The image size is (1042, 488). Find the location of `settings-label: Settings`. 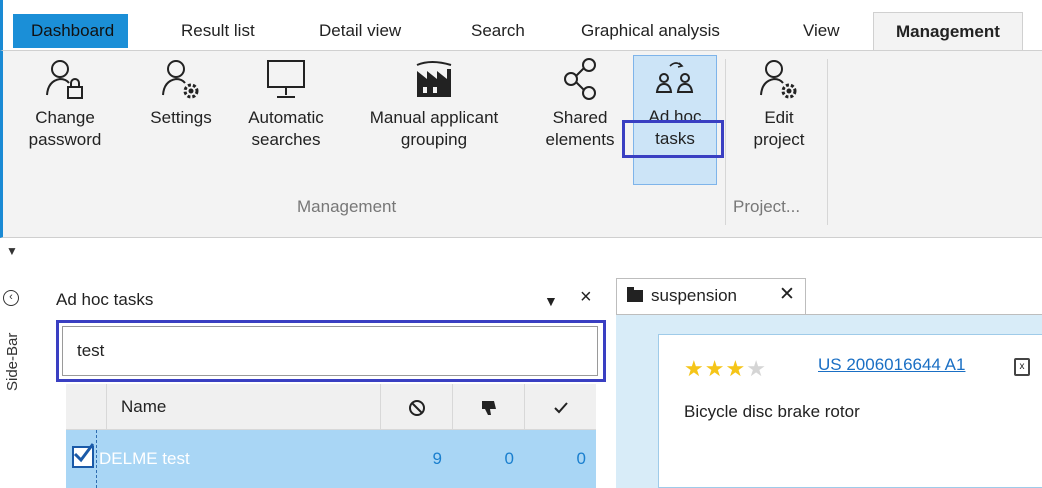

settings-label: Settings is located at coordinates (181, 117).